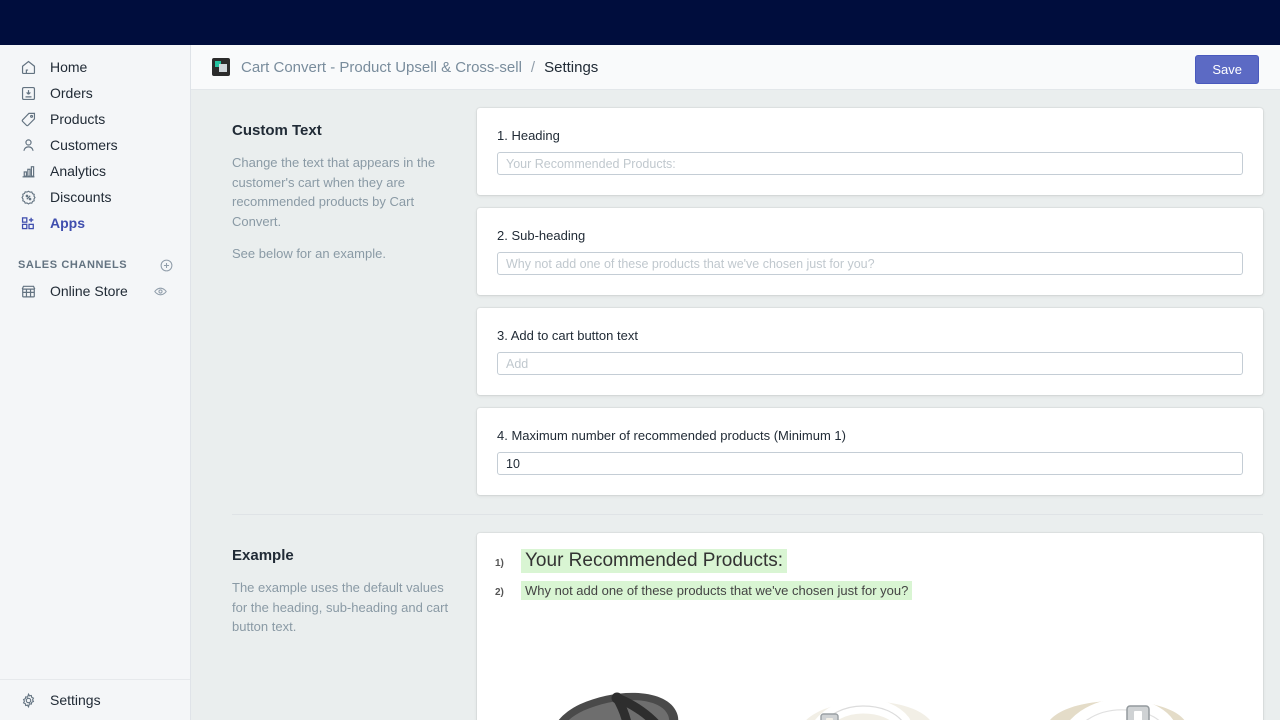 This screenshot has height=720, width=1280. Describe the element at coordinates (166, 265) in the screenshot. I see `plus-circle-icon` at that location.